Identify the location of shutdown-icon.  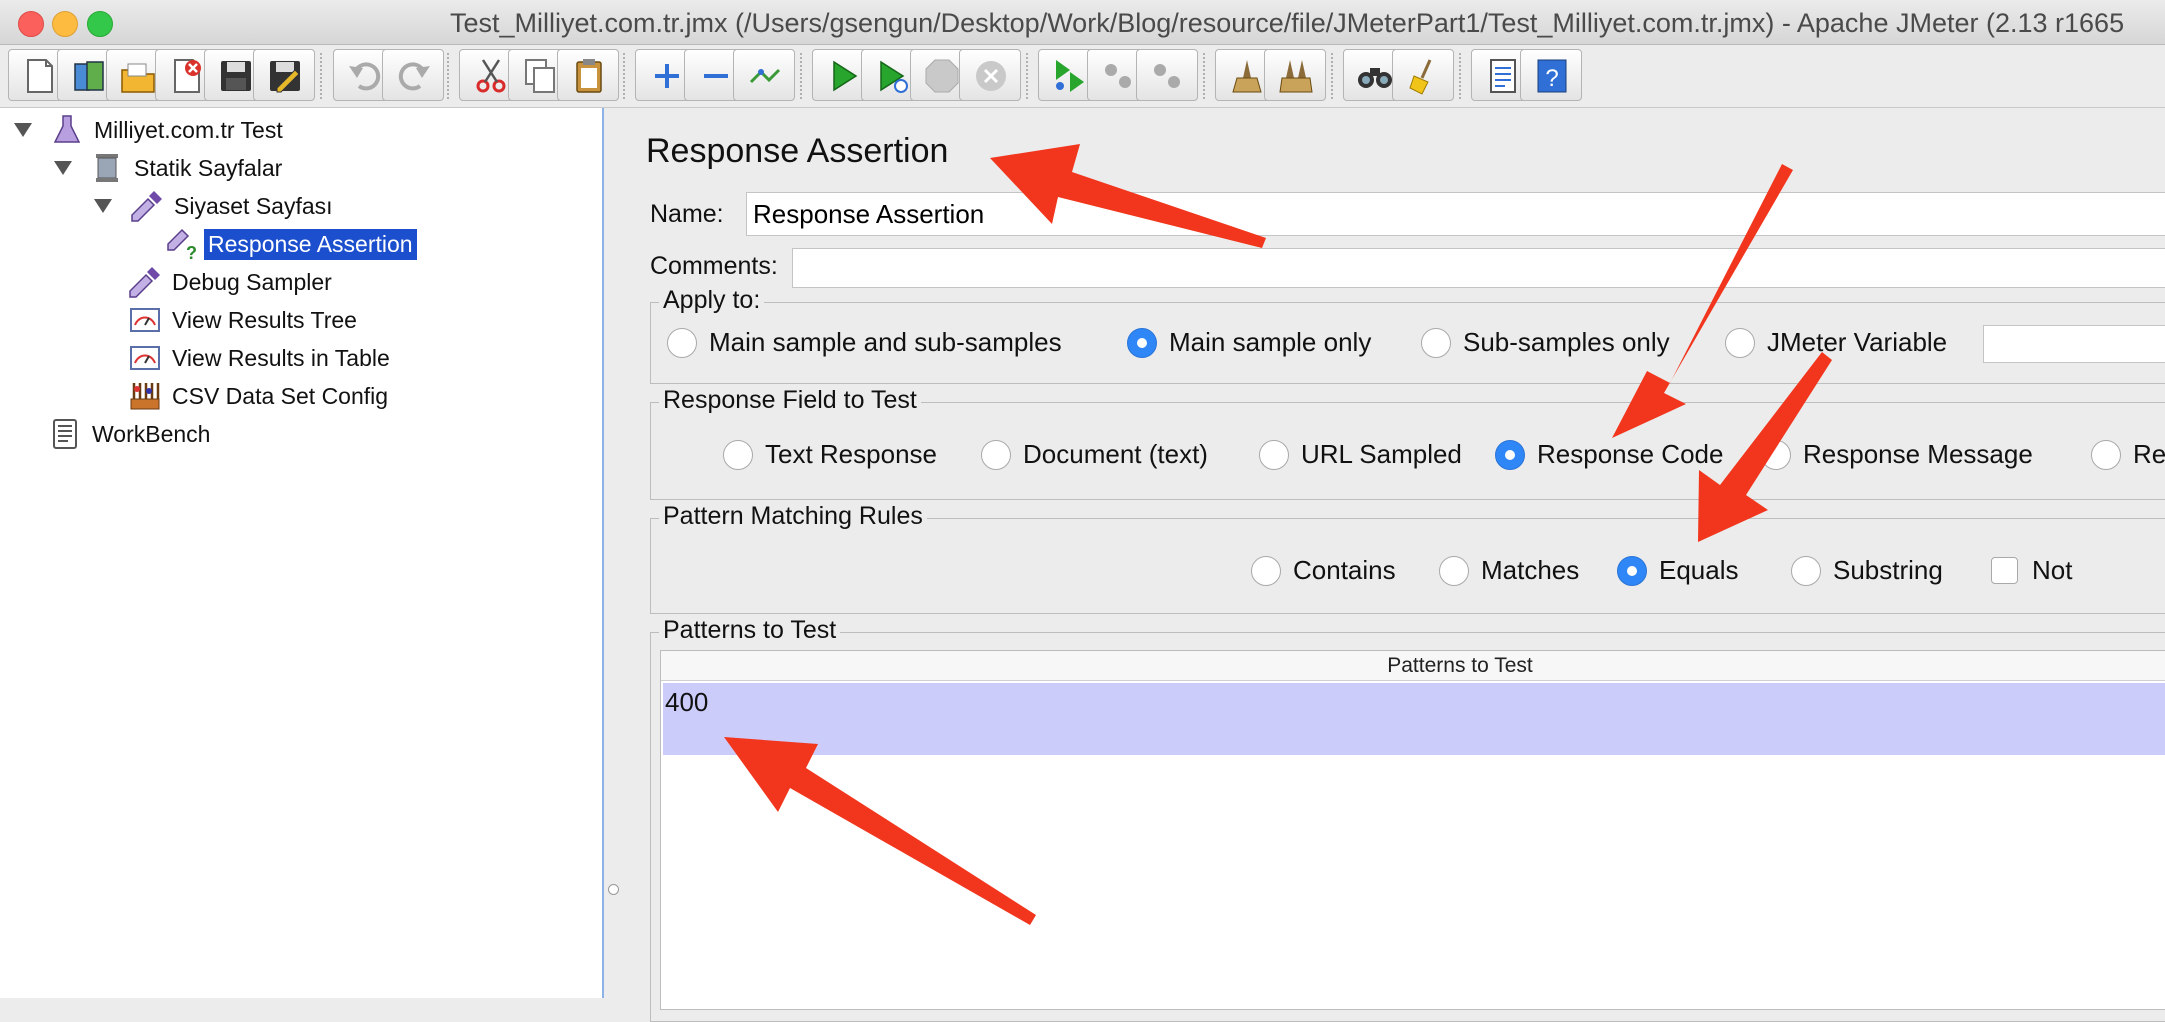
(991, 76).